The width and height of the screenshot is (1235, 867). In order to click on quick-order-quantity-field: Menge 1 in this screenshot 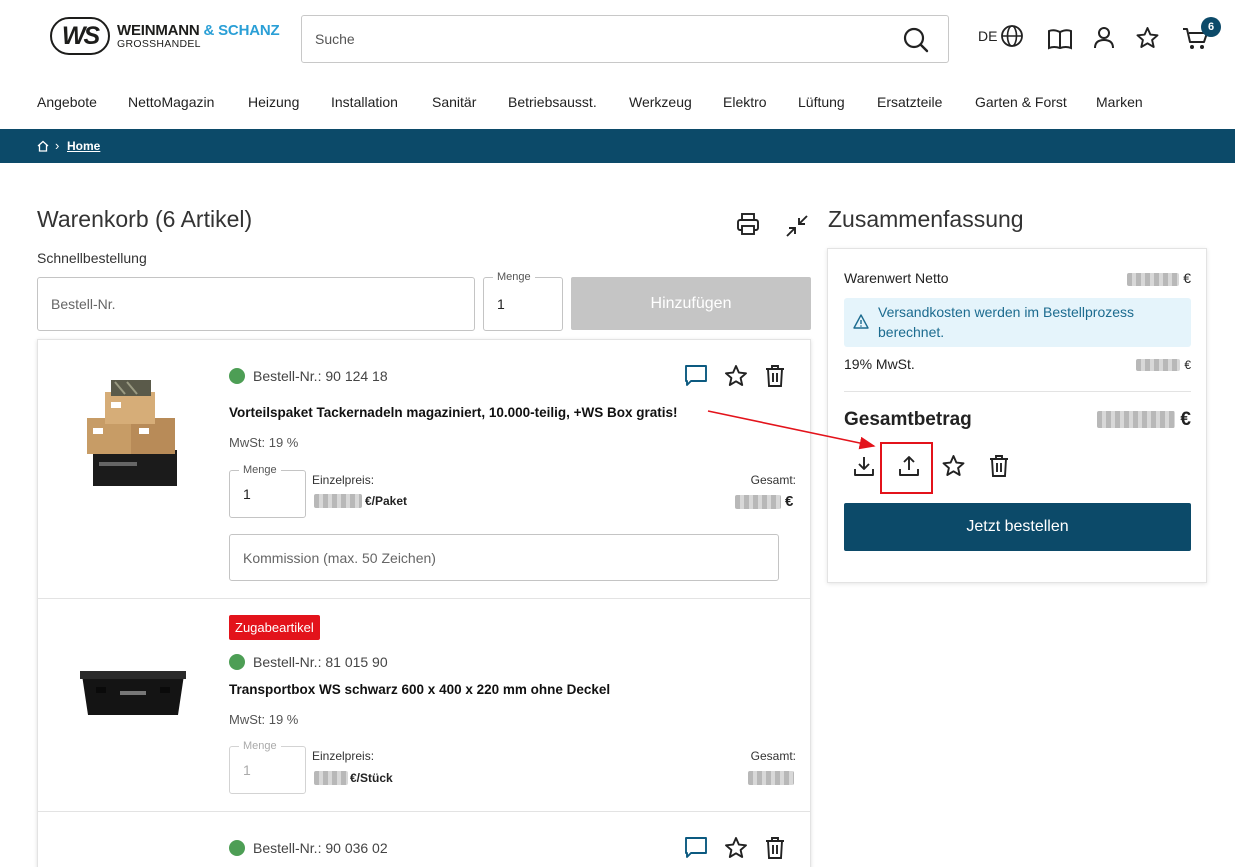, I will do `click(523, 301)`.